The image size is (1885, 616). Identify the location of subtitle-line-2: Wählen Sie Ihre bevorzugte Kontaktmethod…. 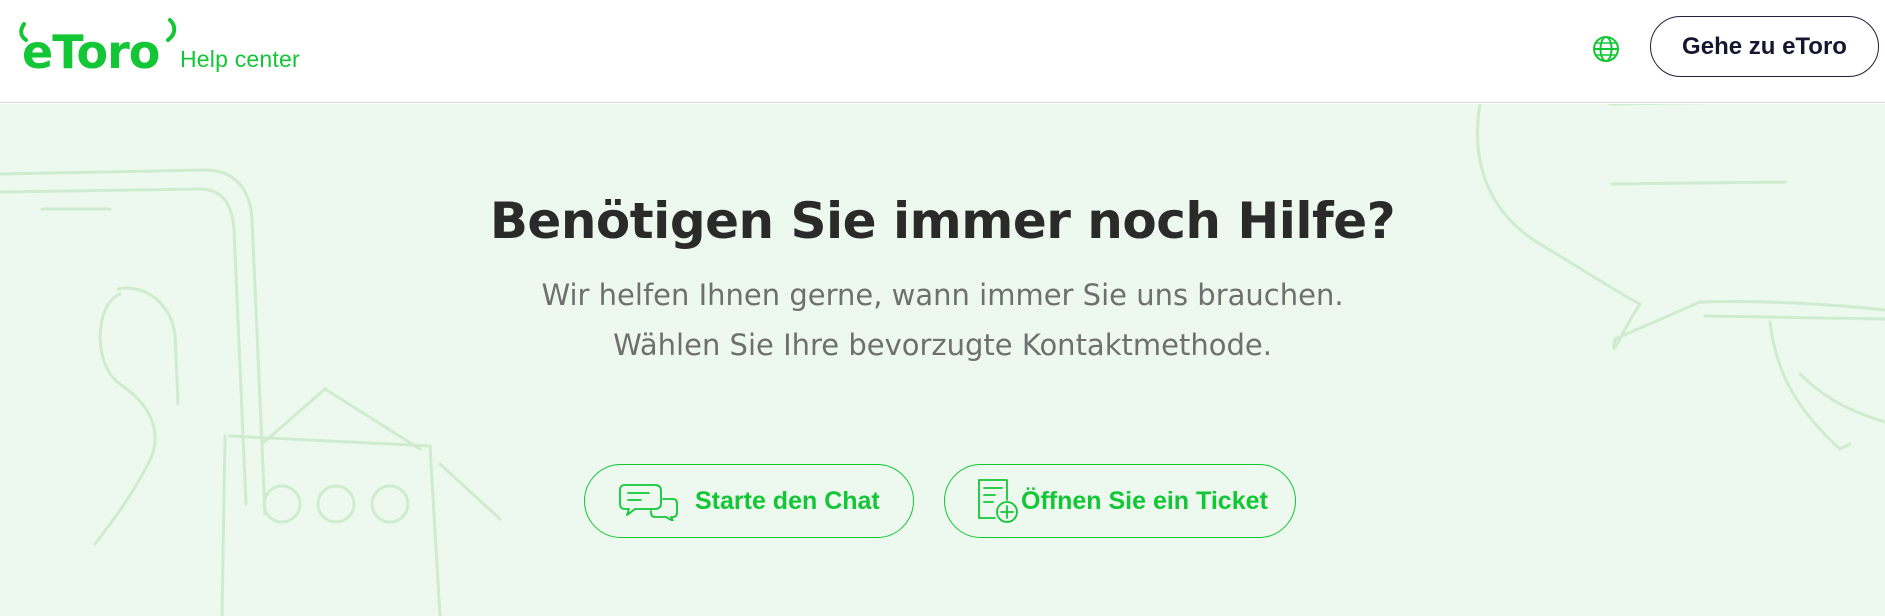
(942, 345).